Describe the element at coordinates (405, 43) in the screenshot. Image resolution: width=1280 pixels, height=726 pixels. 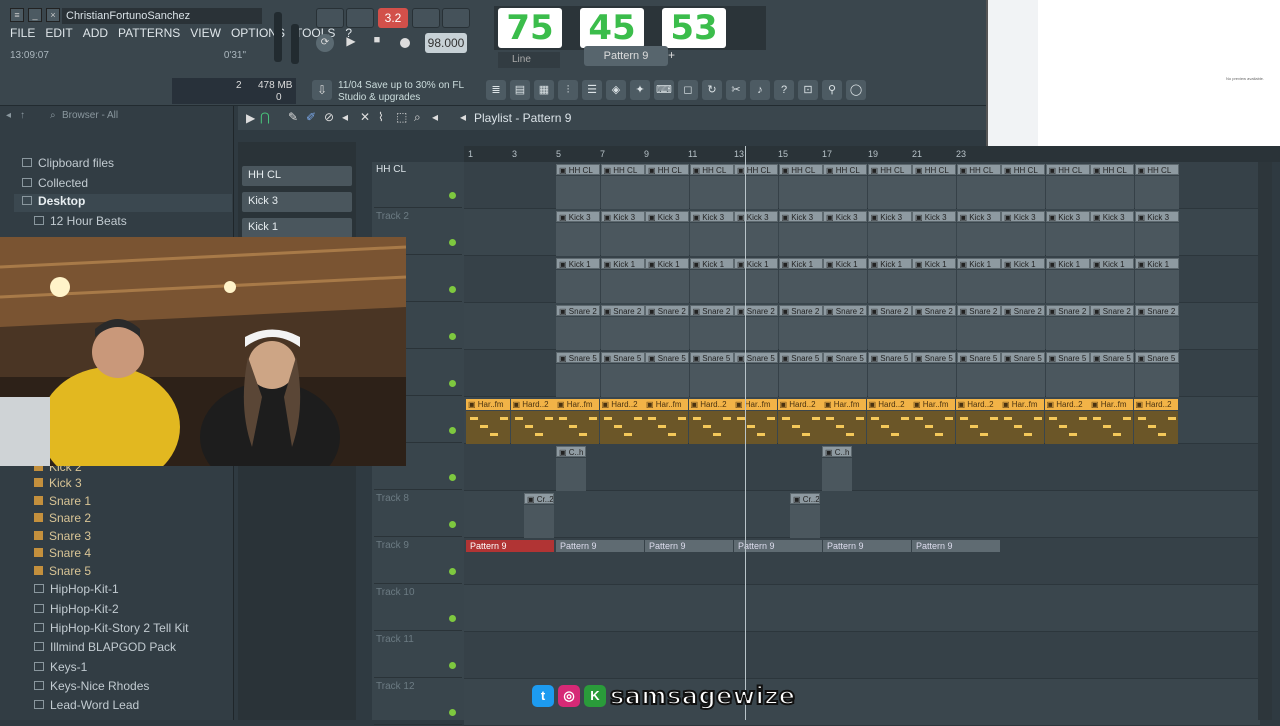
I see `record-button` at that location.